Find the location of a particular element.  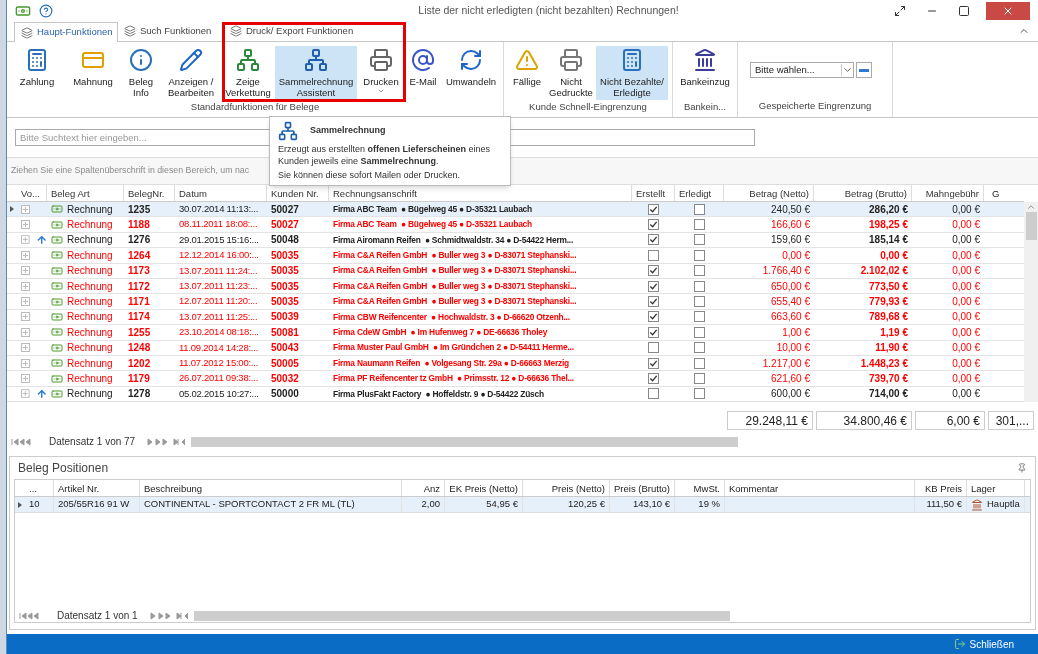

table-row: Rechnung 1171 12.07.2011 11:20:... 50035 Firma C&A Reifen GmbH ● Buller weg 3 ● D-83071 Stephanski... 655,40 € 779,93 € 0,00 € is located at coordinates (515, 302).